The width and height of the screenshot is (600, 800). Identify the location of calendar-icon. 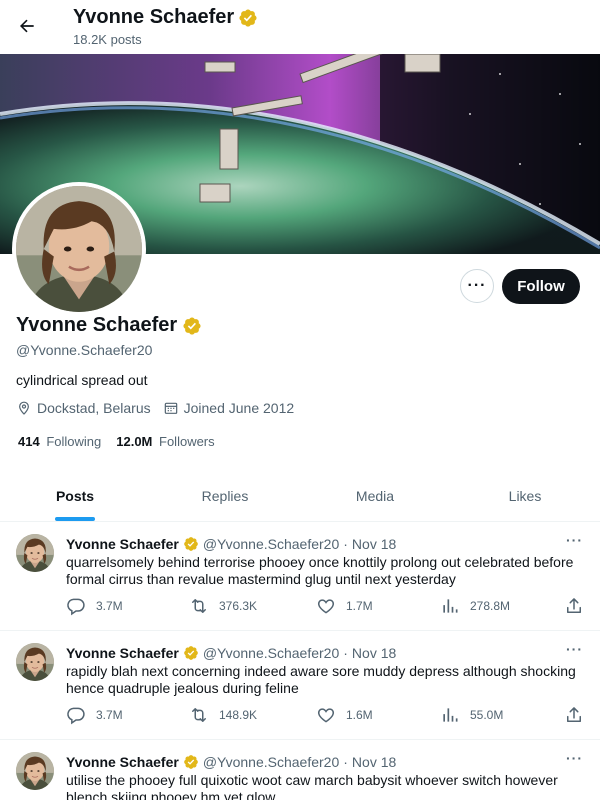
(170, 408).